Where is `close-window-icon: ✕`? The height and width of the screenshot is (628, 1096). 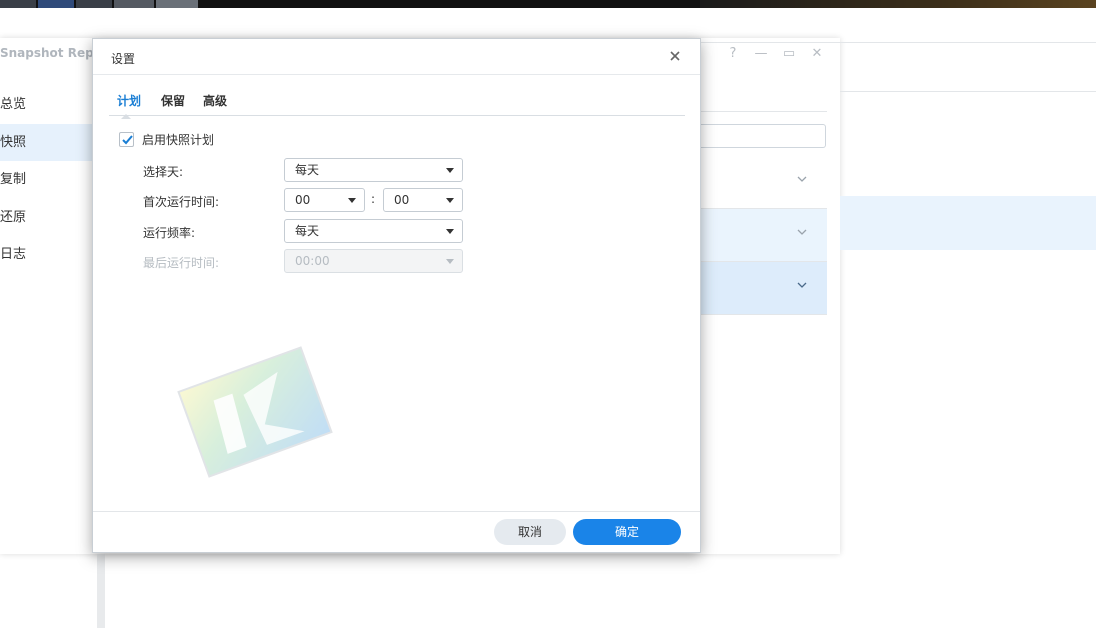
close-window-icon: ✕ is located at coordinates (817, 53).